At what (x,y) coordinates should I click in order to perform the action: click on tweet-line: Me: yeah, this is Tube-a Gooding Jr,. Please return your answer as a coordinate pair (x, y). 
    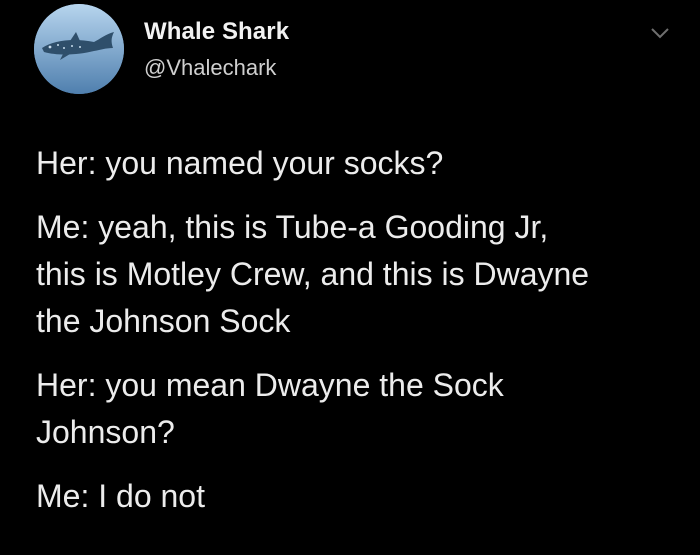
    Looking at the image, I should click on (292, 227).